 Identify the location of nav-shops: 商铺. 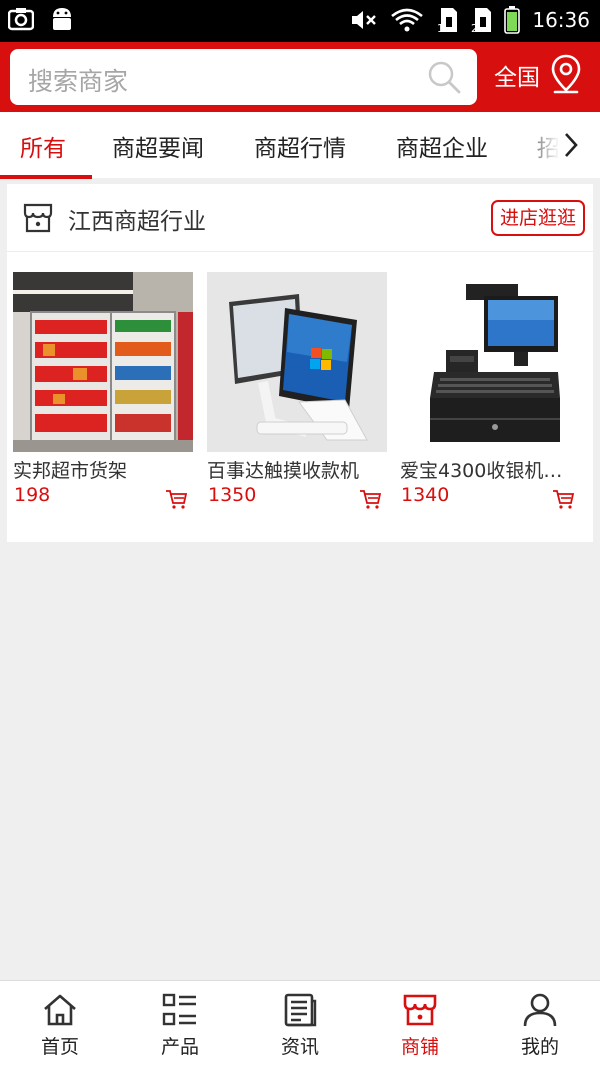
(420, 1024).